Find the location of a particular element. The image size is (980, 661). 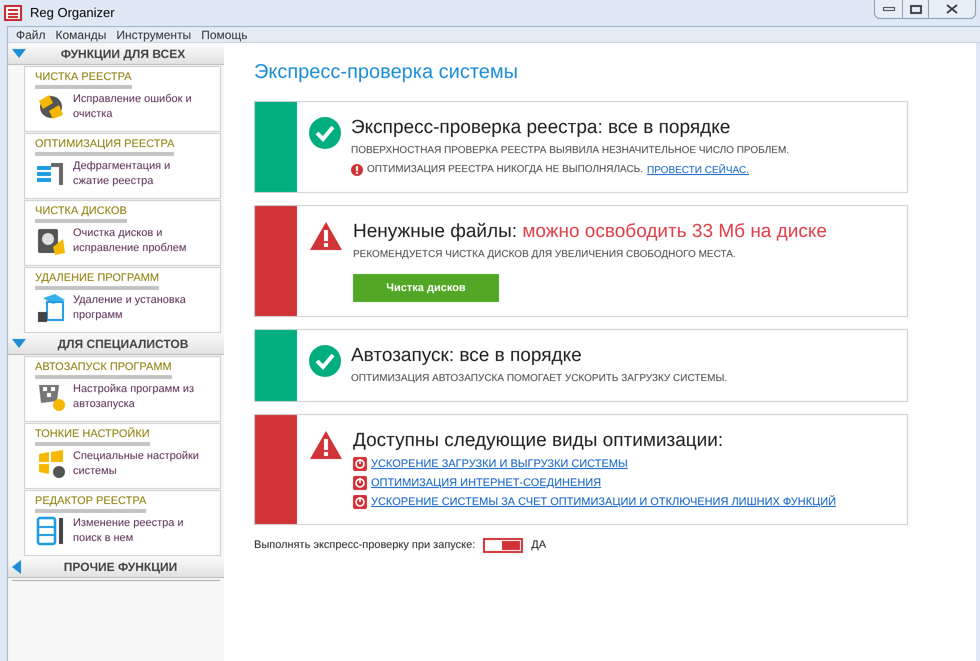

function-description: Дефрагментация и сжатие реестра is located at coordinates (122, 174).